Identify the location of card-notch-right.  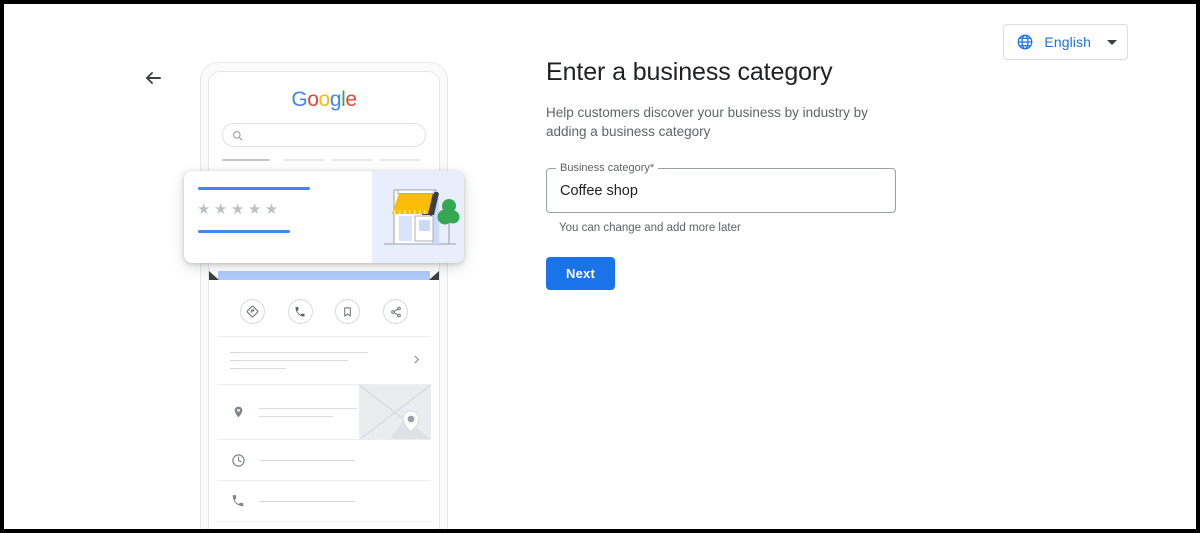
(434, 275).